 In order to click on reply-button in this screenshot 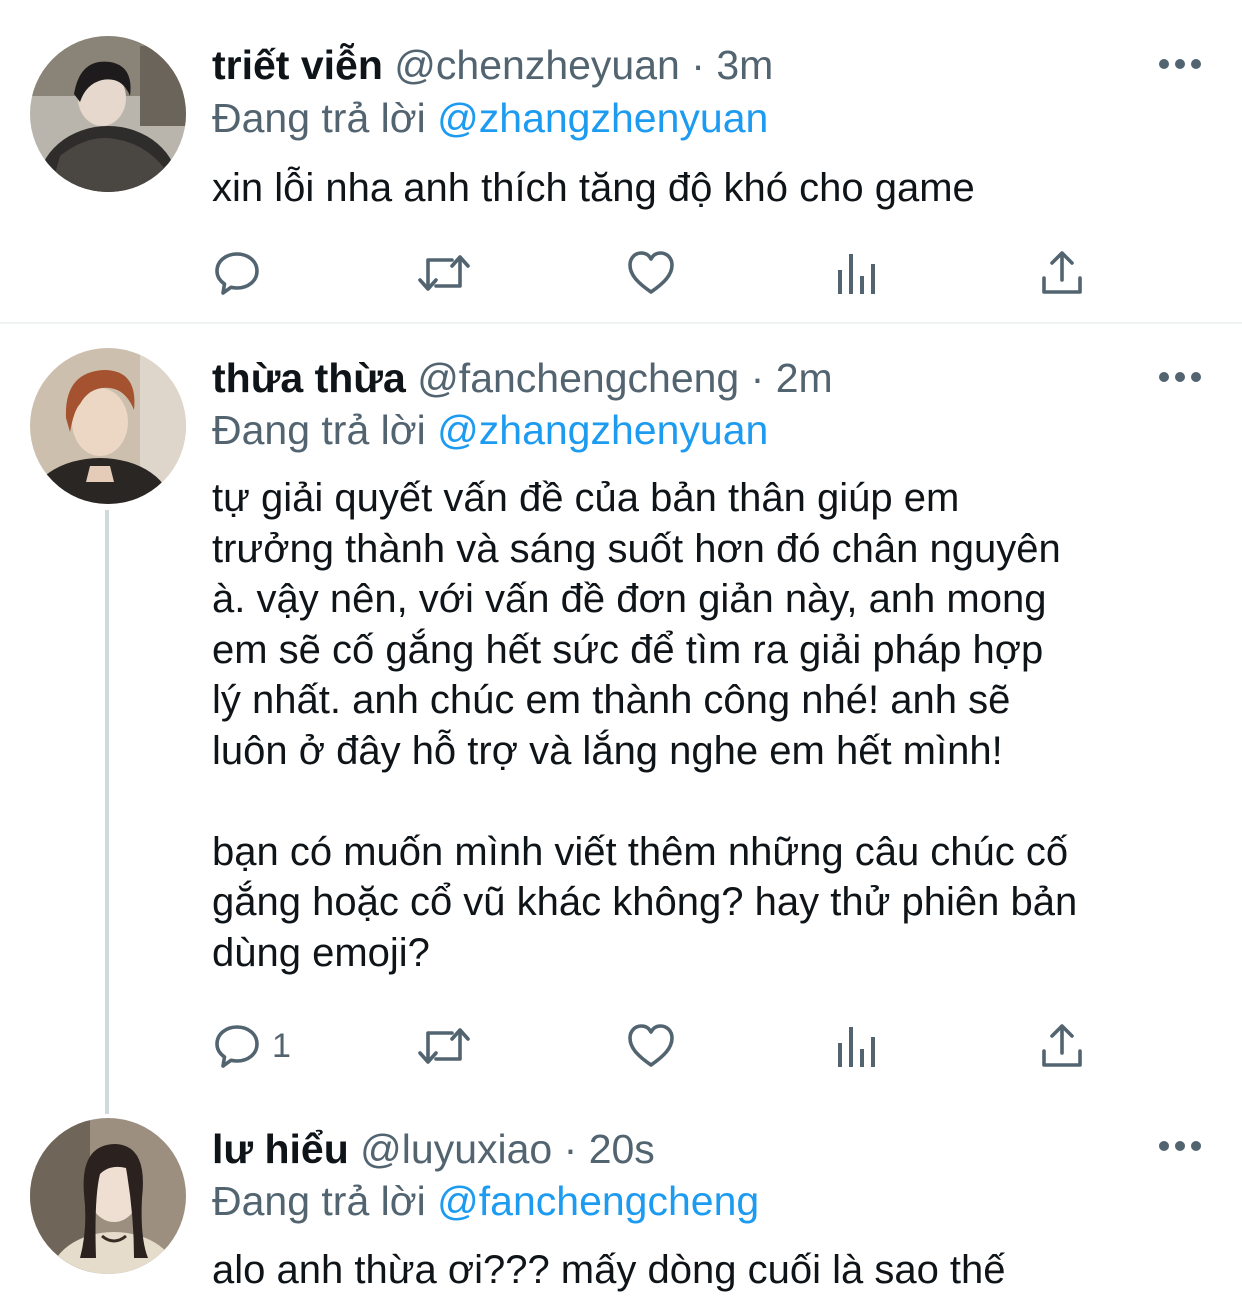, I will do `click(242, 273)`.